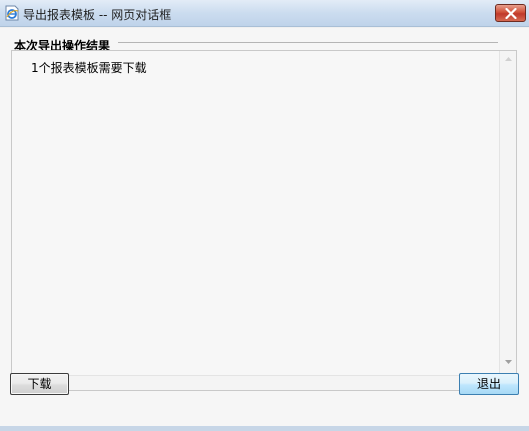 The width and height of the screenshot is (529, 431). What do you see at coordinates (12, 13) in the screenshot?
I see `ie-page-icon` at bounding box center [12, 13].